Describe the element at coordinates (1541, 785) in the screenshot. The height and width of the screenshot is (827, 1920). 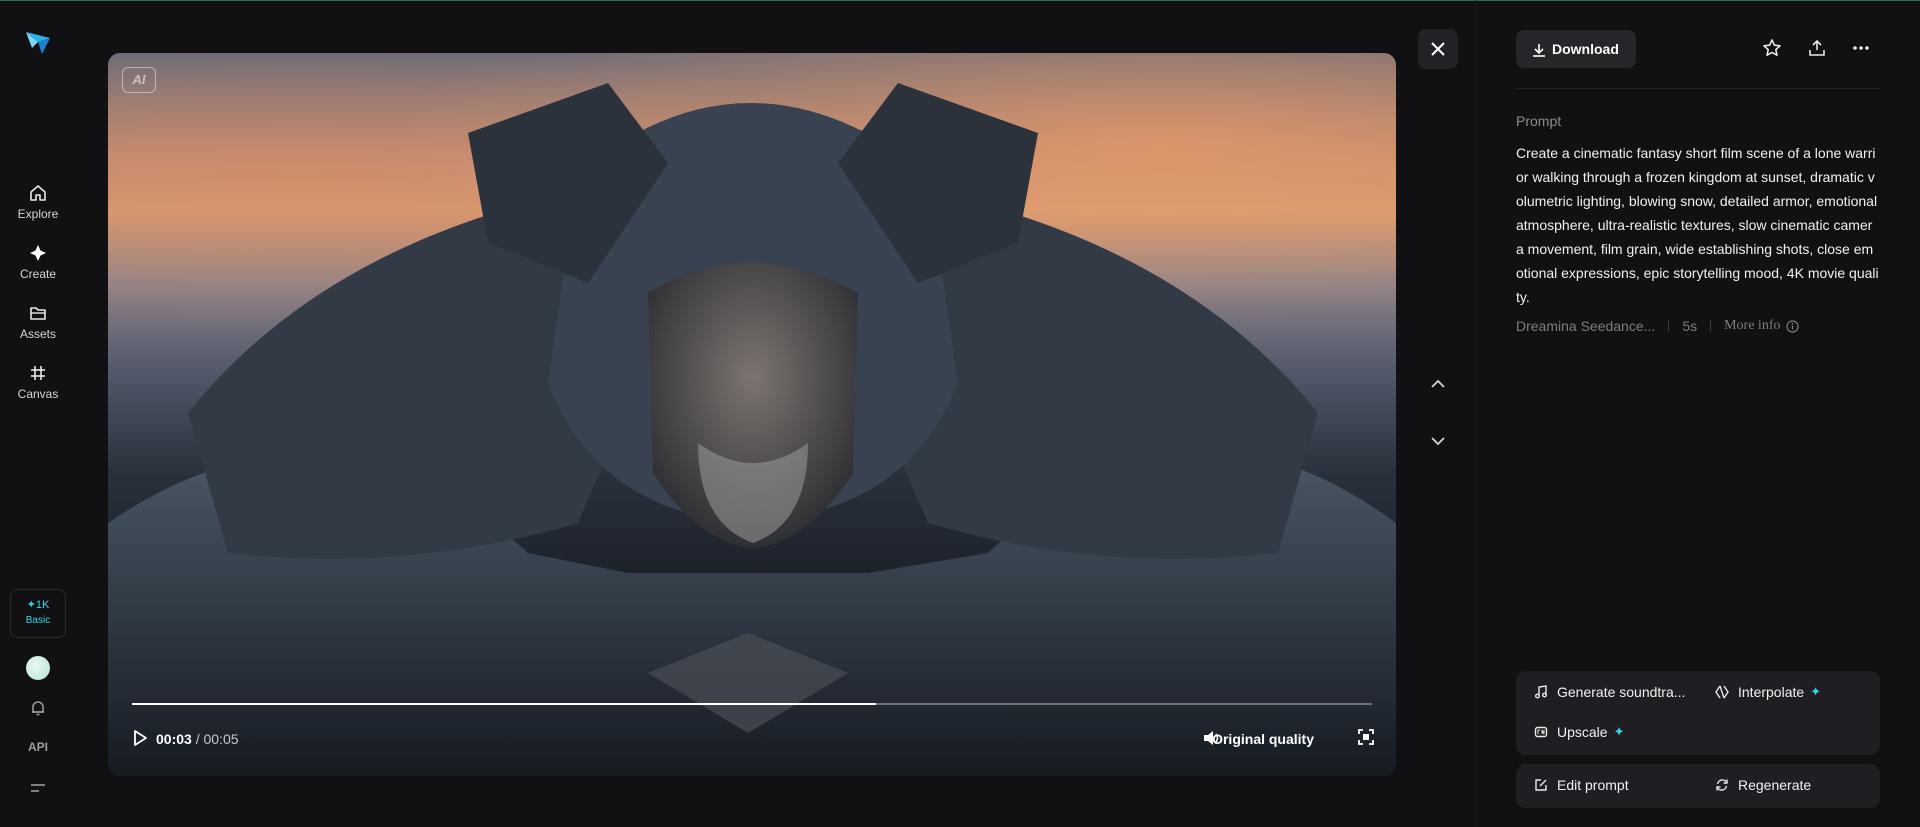
I see `edit-icon` at that location.